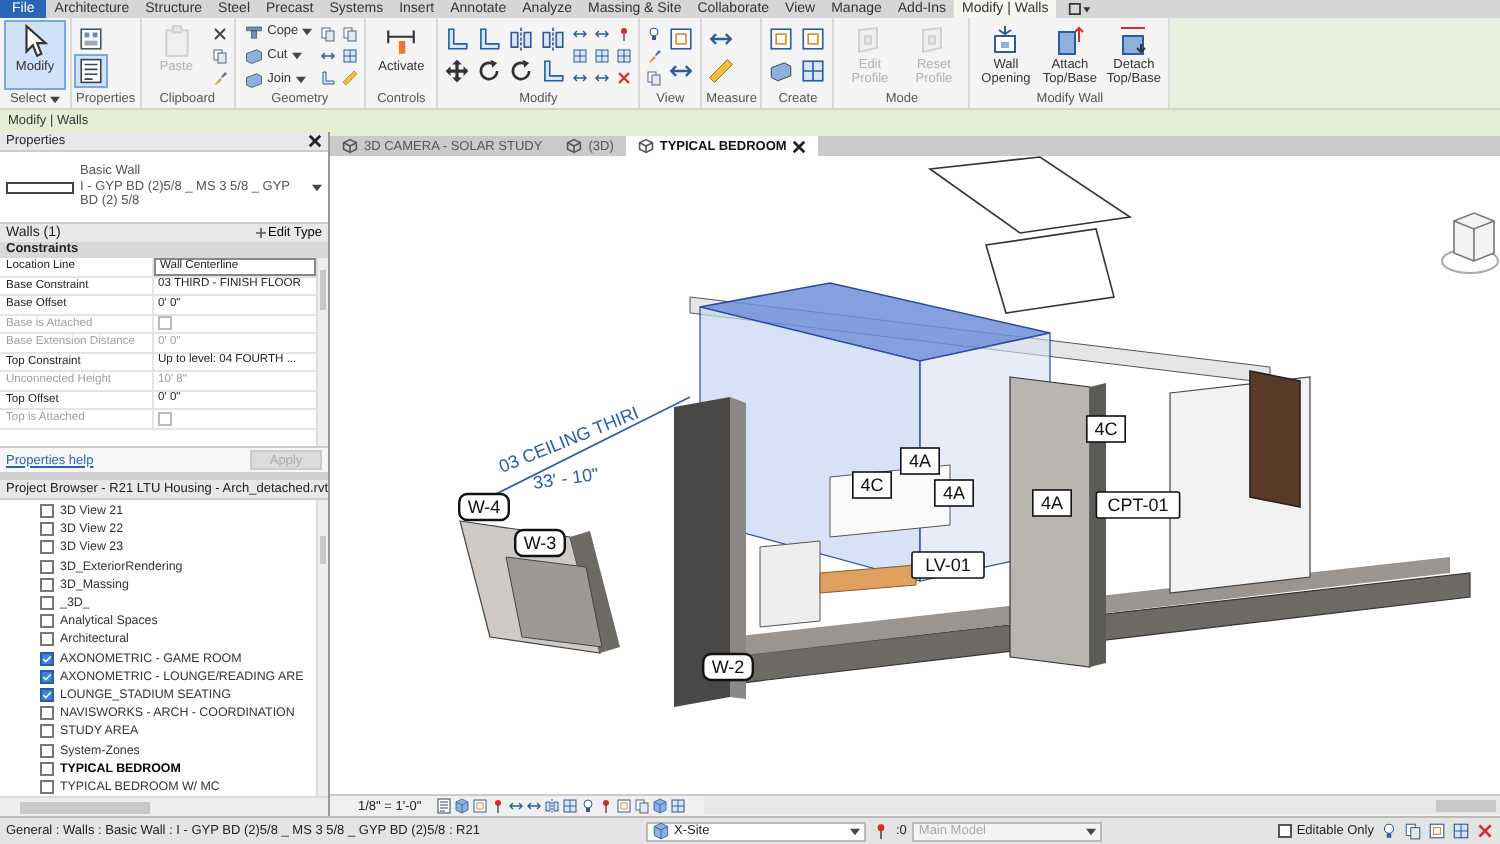 Image resolution: width=1500 pixels, height=844 pixels. What do you see at coordinates (176, 41) in the screenshot?
I see `clipboard-icon` at bounding box center [176, 41].